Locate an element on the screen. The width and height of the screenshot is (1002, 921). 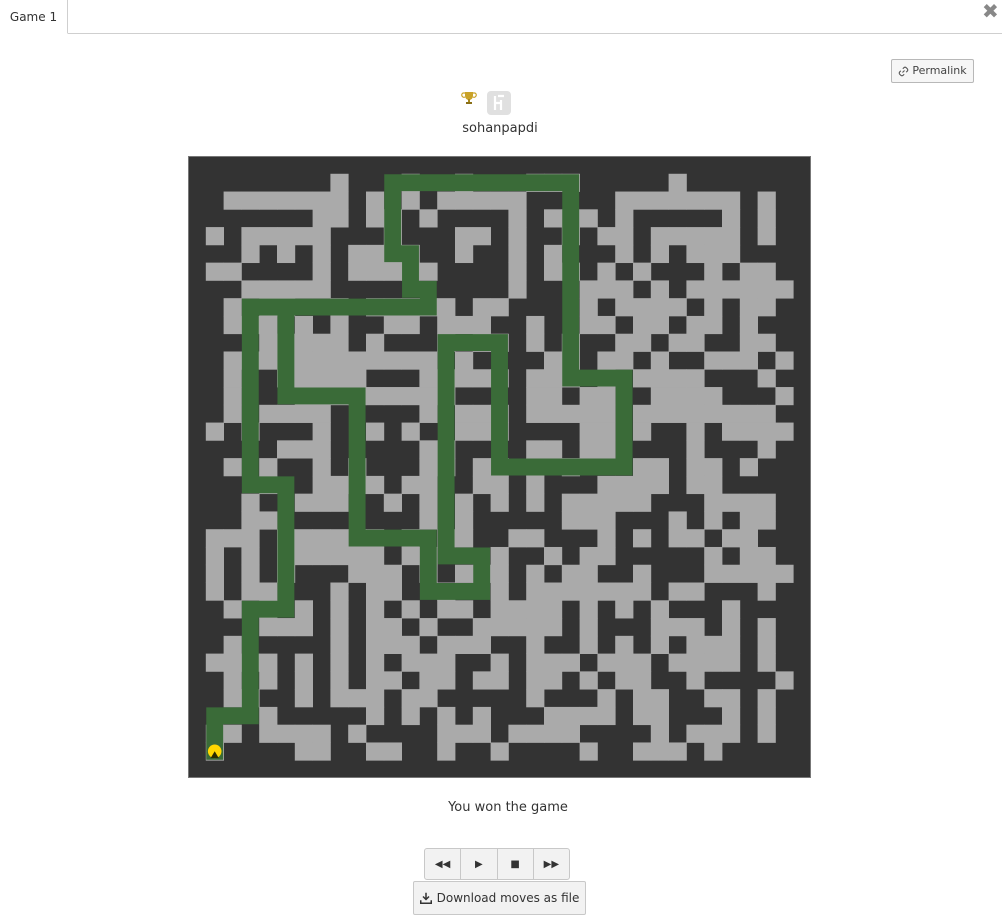
close-icon: ✖ is located at coordinates (990, 11).